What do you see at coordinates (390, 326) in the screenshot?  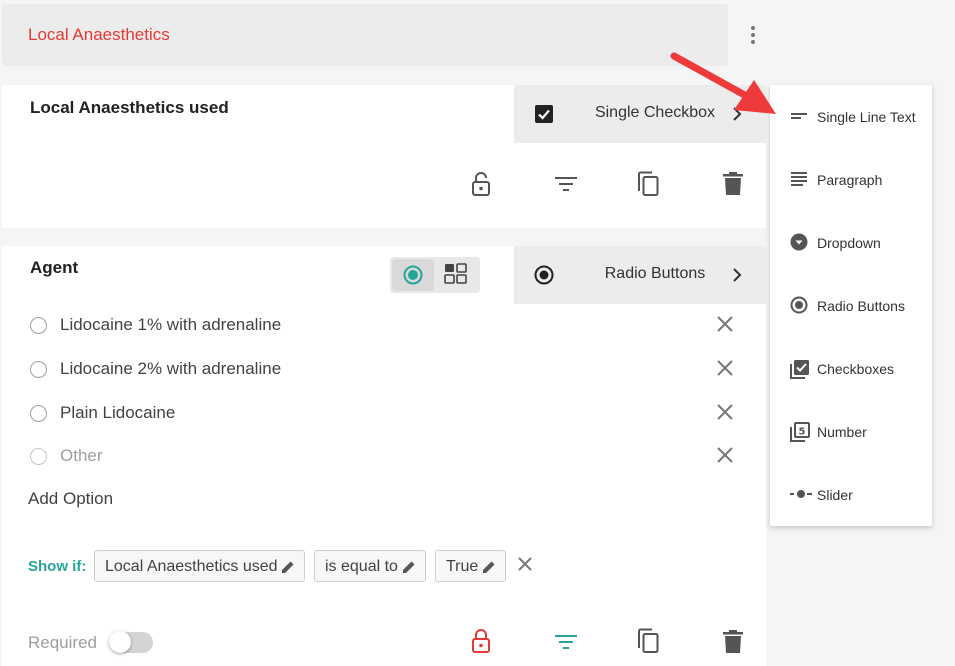 I see `option-row: Lidocaine 1% with adrenaline` at bounding box center [390, 326].